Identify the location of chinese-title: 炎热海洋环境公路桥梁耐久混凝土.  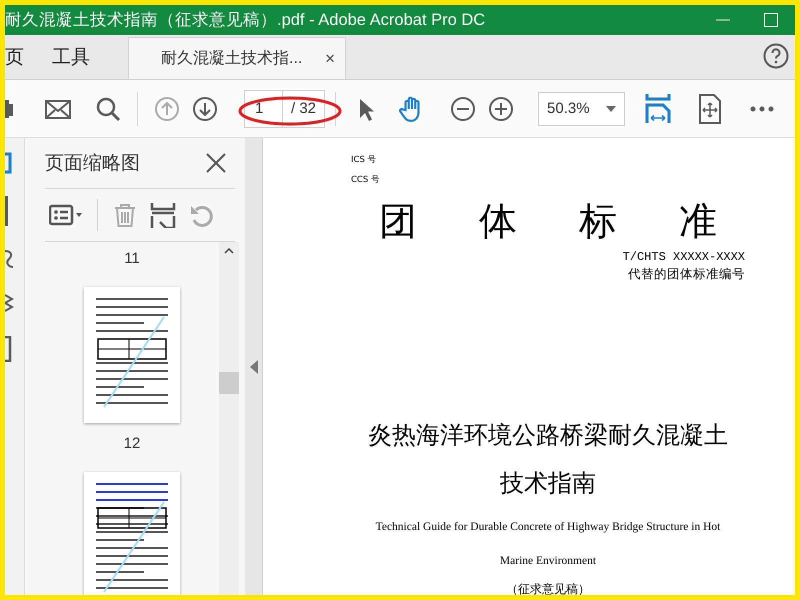
(548, 435).